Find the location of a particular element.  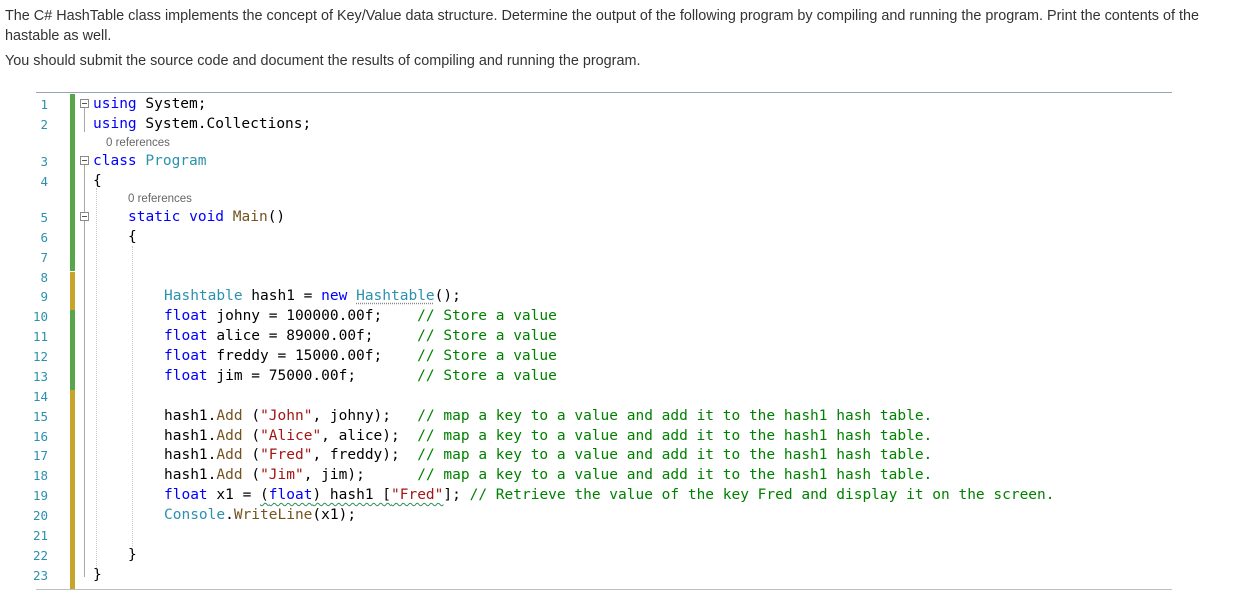

change-indicator-saved is located at coordinates (72, 350).